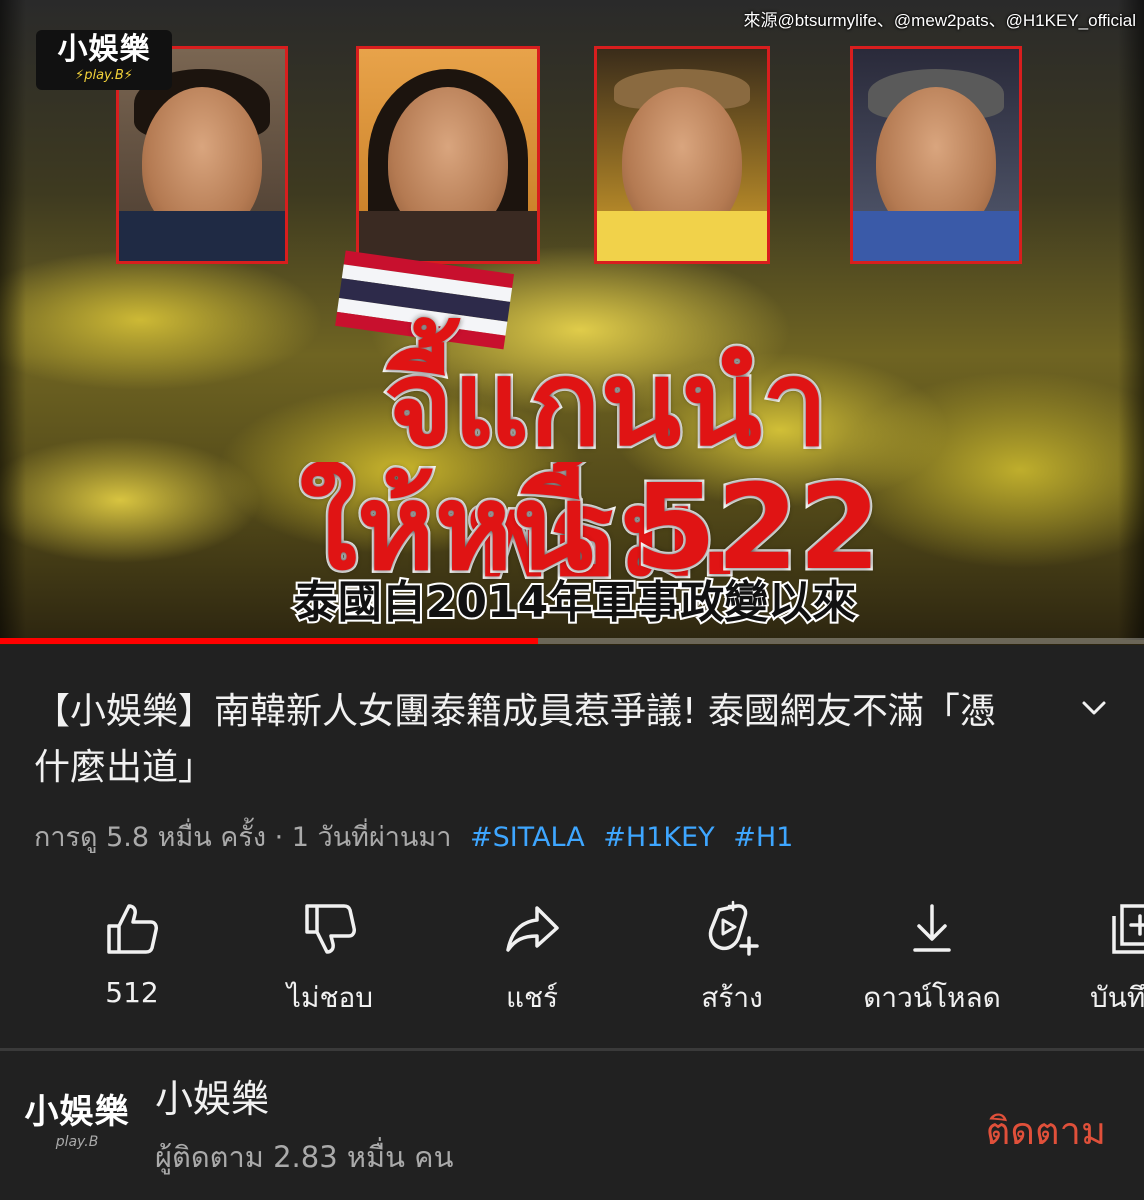  I want to click on section-divider, so click(572, 1049).